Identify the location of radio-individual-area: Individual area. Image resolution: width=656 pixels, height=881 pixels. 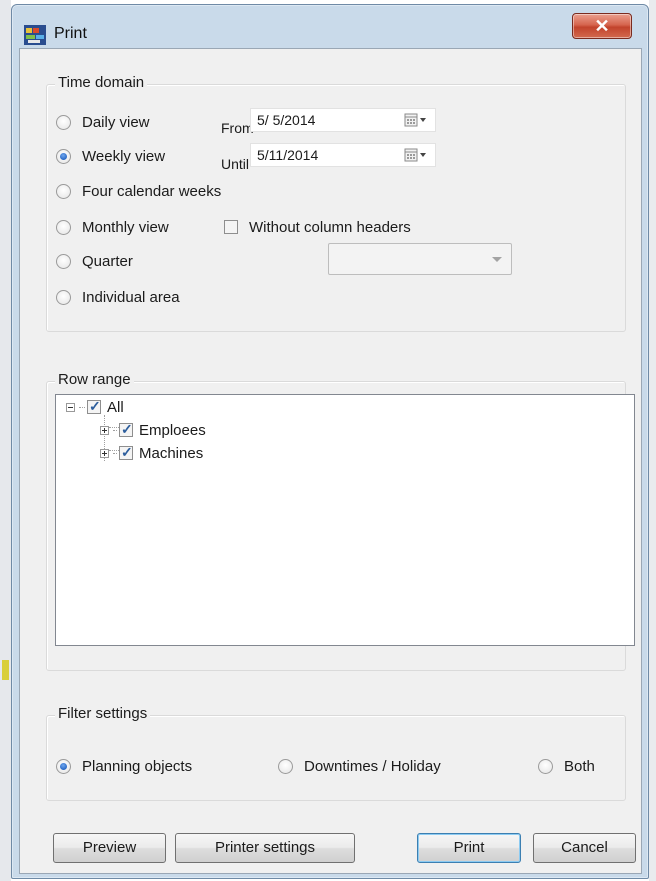
(118, 297).